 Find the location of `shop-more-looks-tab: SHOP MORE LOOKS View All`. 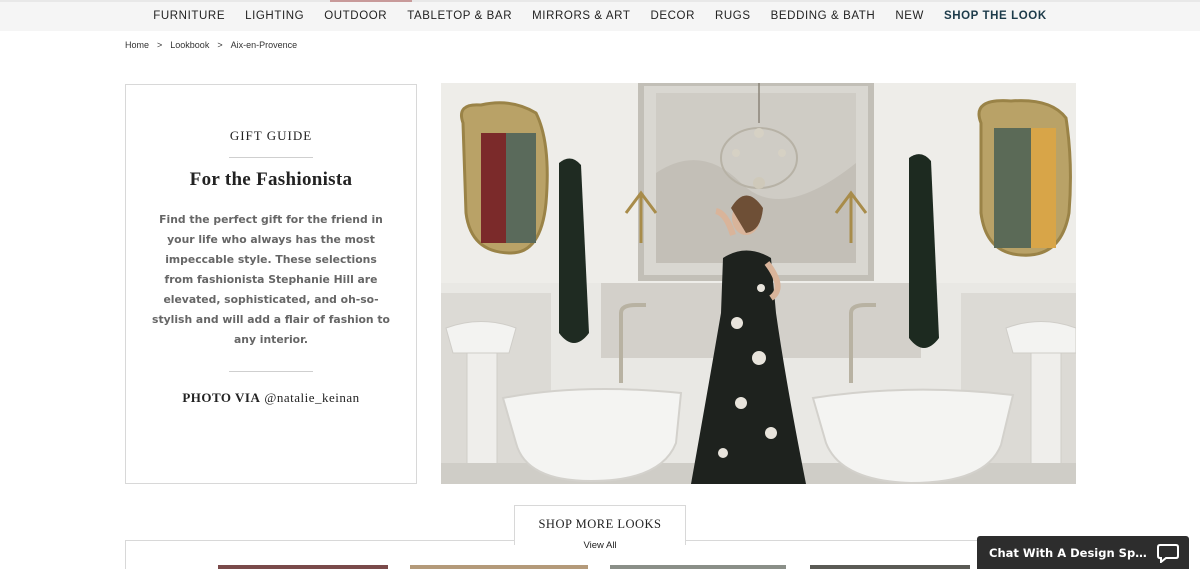

shop-more-looks-tab: SHOP MORE LOOKS View All is located at coordinates (600, 528).